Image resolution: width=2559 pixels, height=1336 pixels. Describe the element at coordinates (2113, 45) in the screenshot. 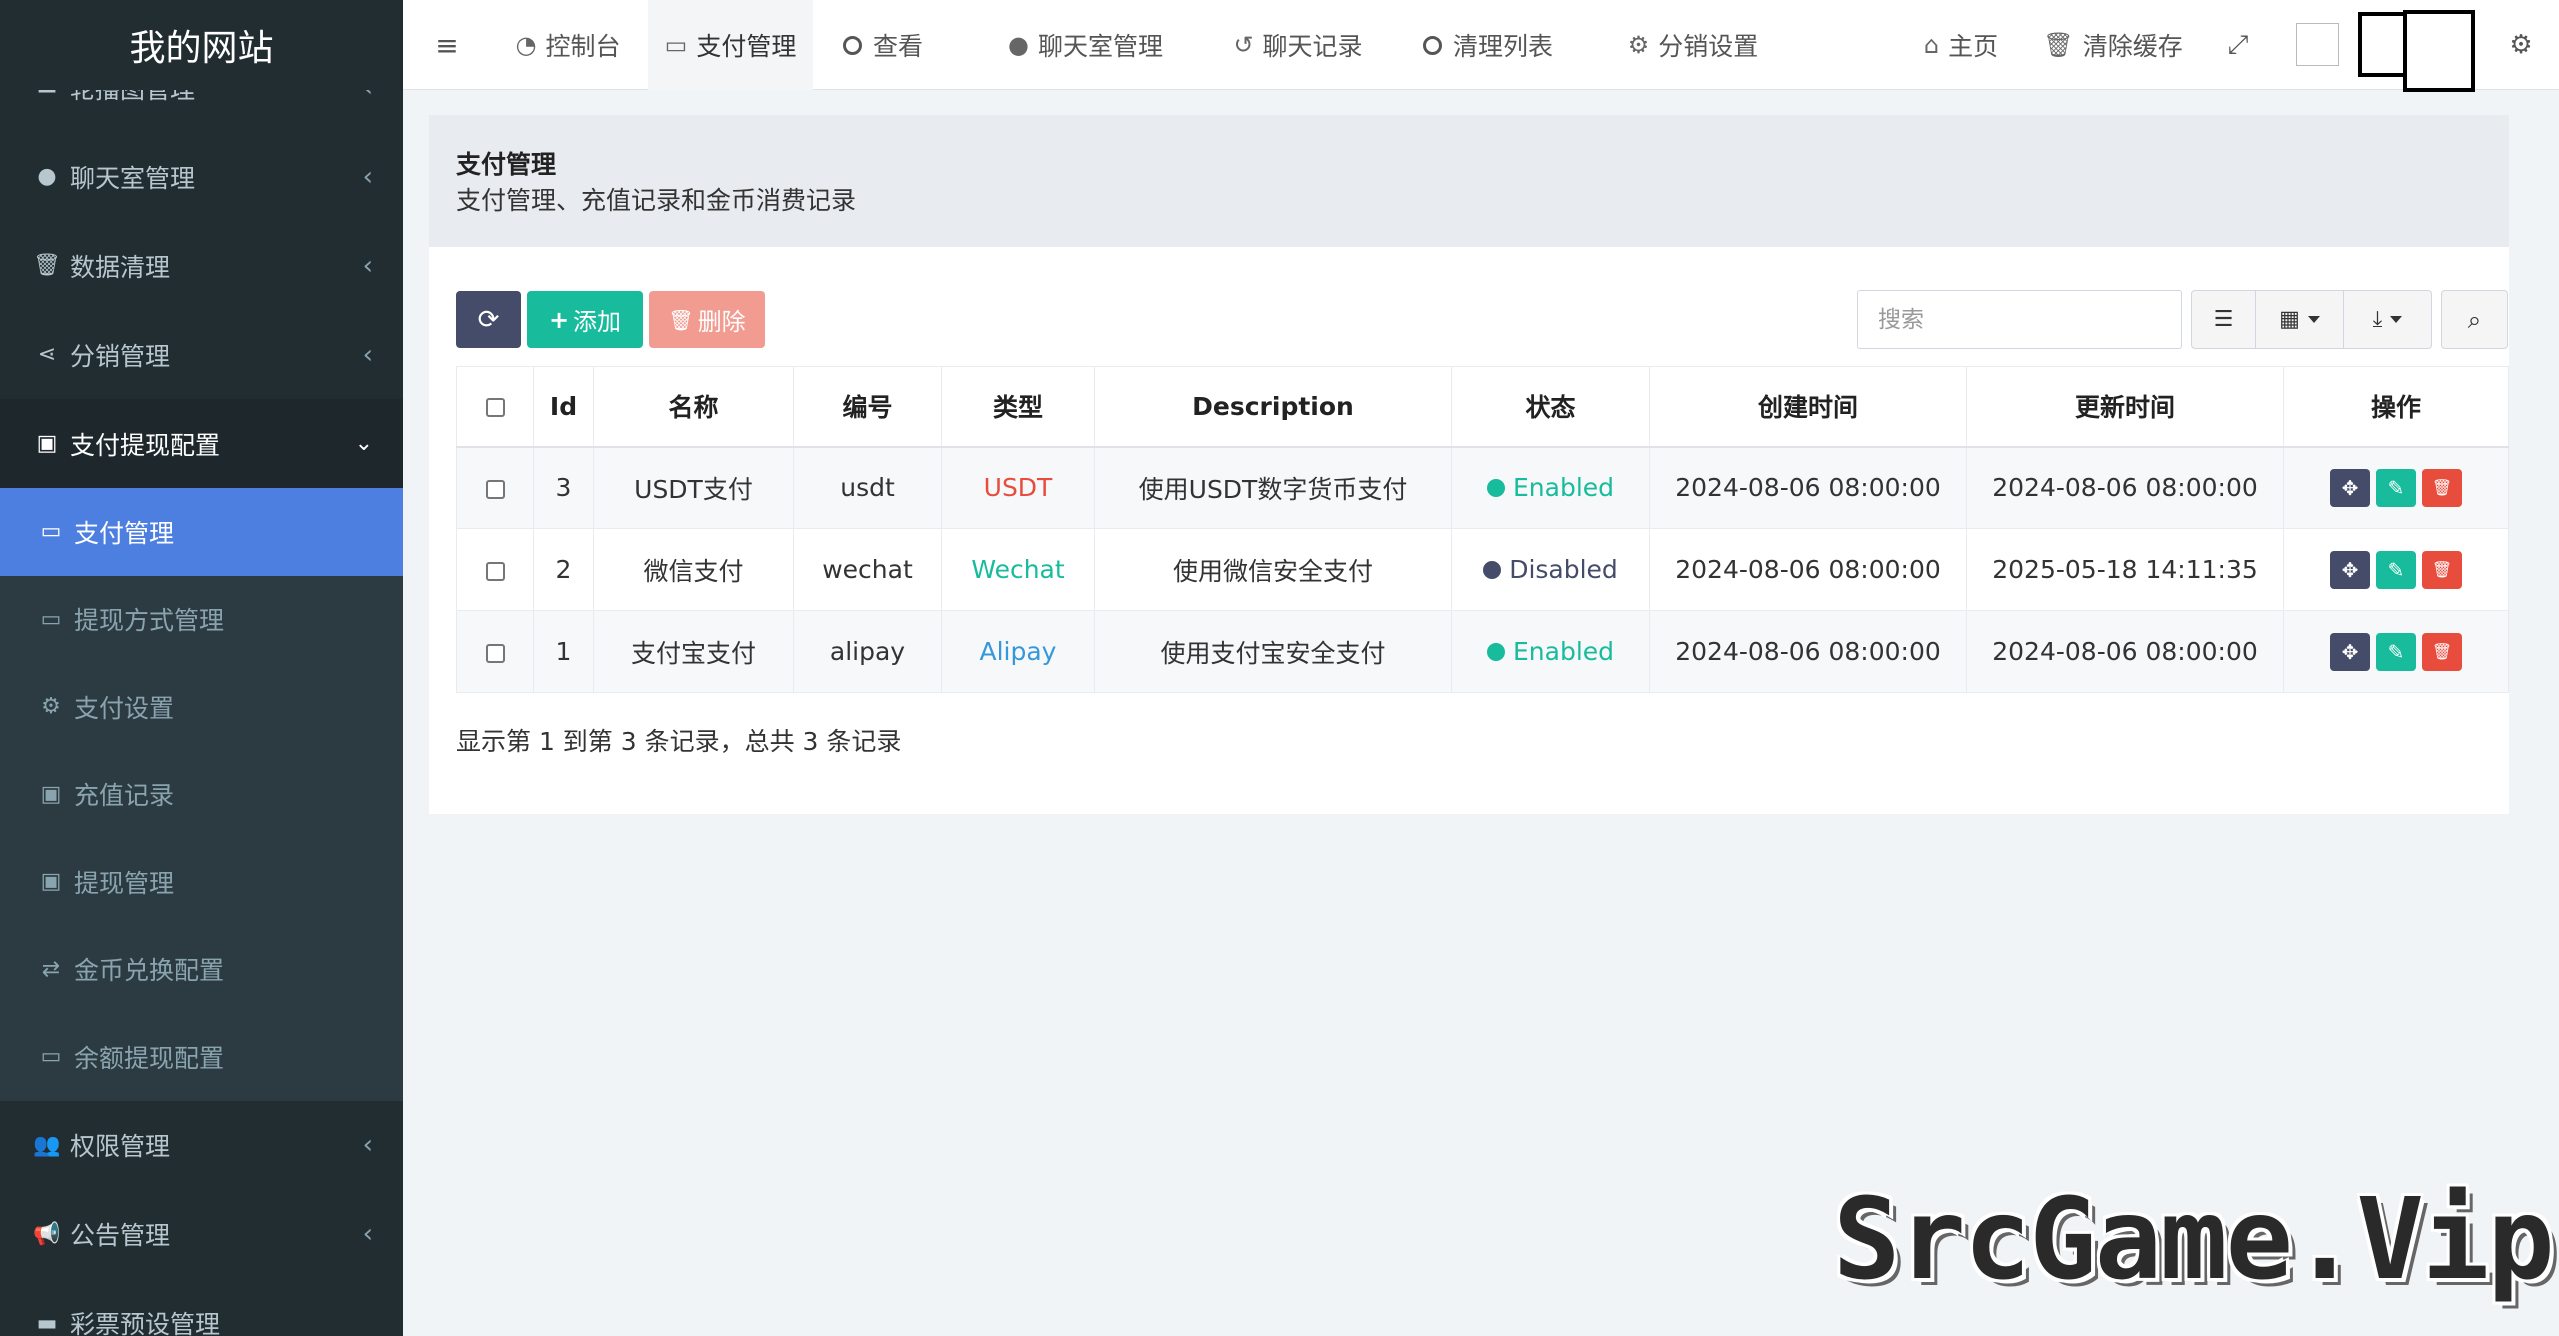

I see `clear-cache-button: 🗑 清除缓存` at that location.